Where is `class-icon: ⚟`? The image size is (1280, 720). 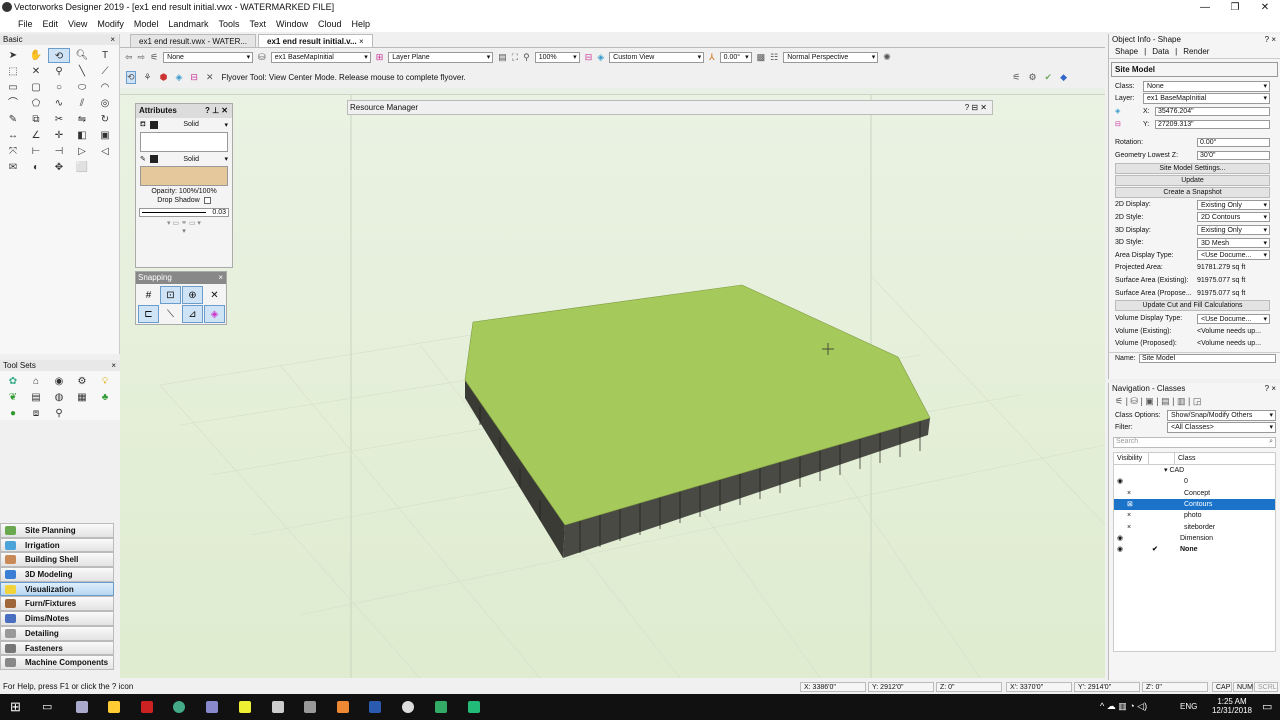
class-icon: ⚟ is located at coordinates (154, 57).